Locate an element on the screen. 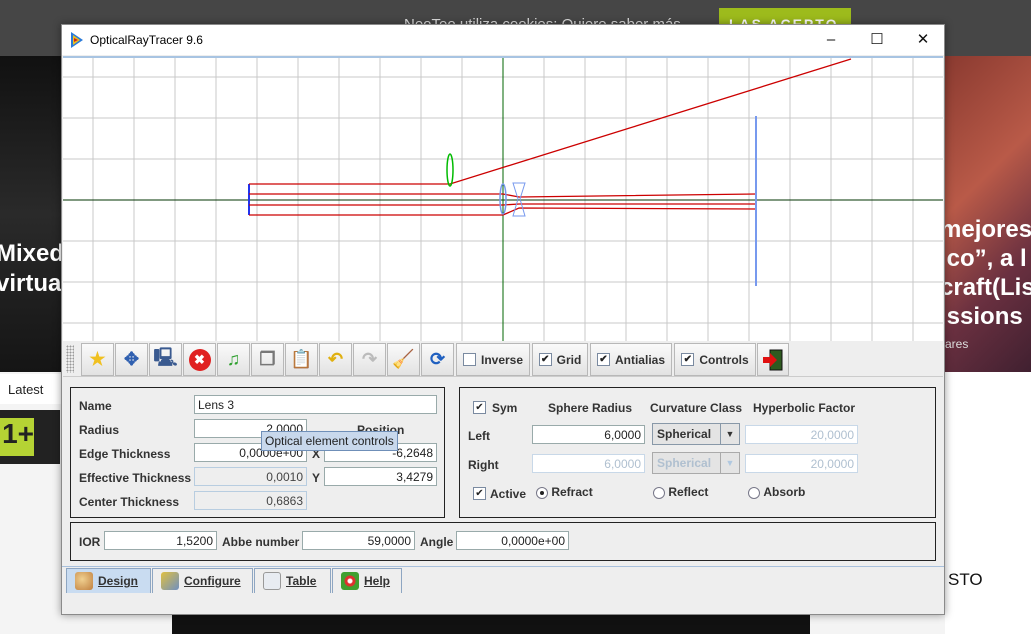 This screenshot has height=634, width=1031. ior-label: IOR is located at coordinates (90, 542).